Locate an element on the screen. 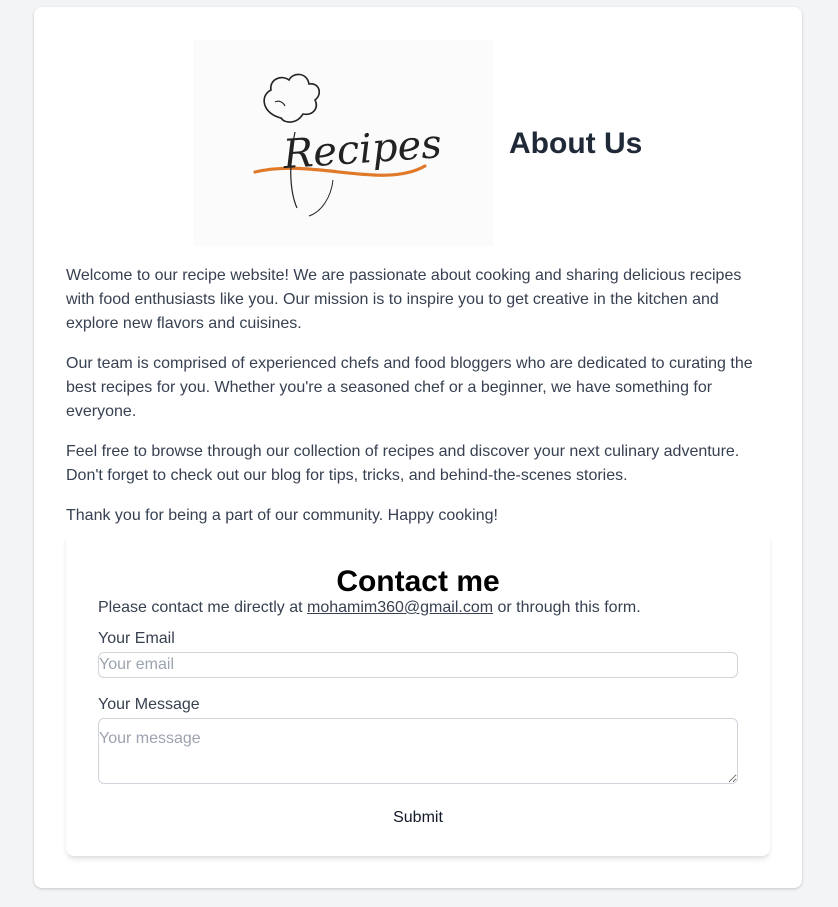 This screenshot has height=907, width=838. submit-button: Submit is located at coordinates (418, 818).